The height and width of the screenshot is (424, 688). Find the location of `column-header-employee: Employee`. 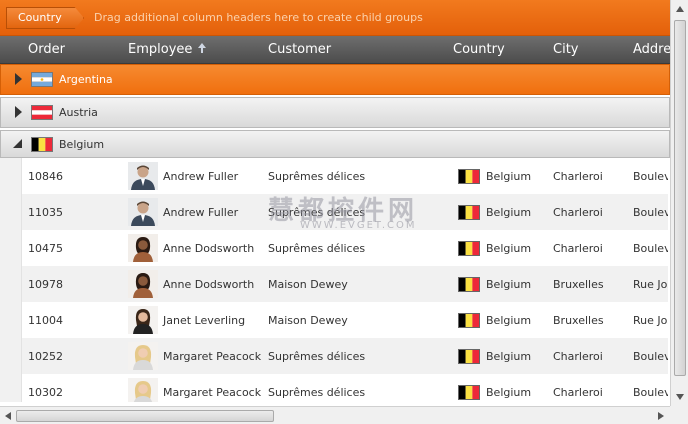

column-header-employee: Employee is located at coordinates (167, 49).